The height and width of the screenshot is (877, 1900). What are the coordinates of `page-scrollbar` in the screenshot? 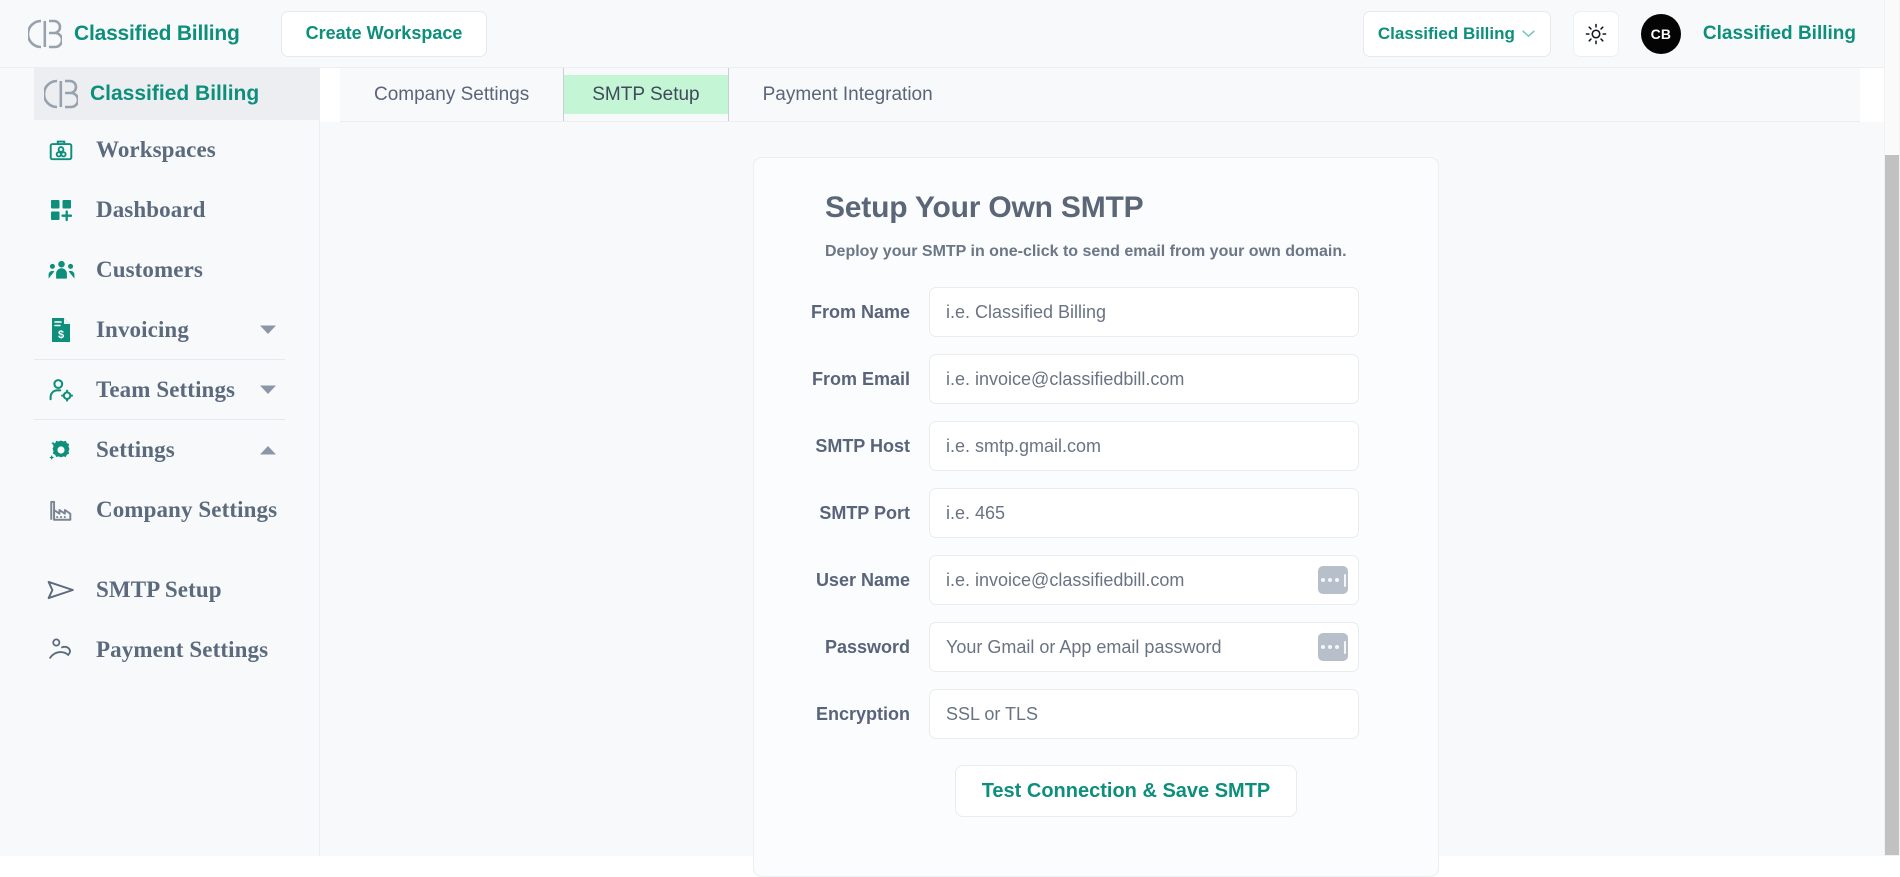 It's located at (1892, 428).